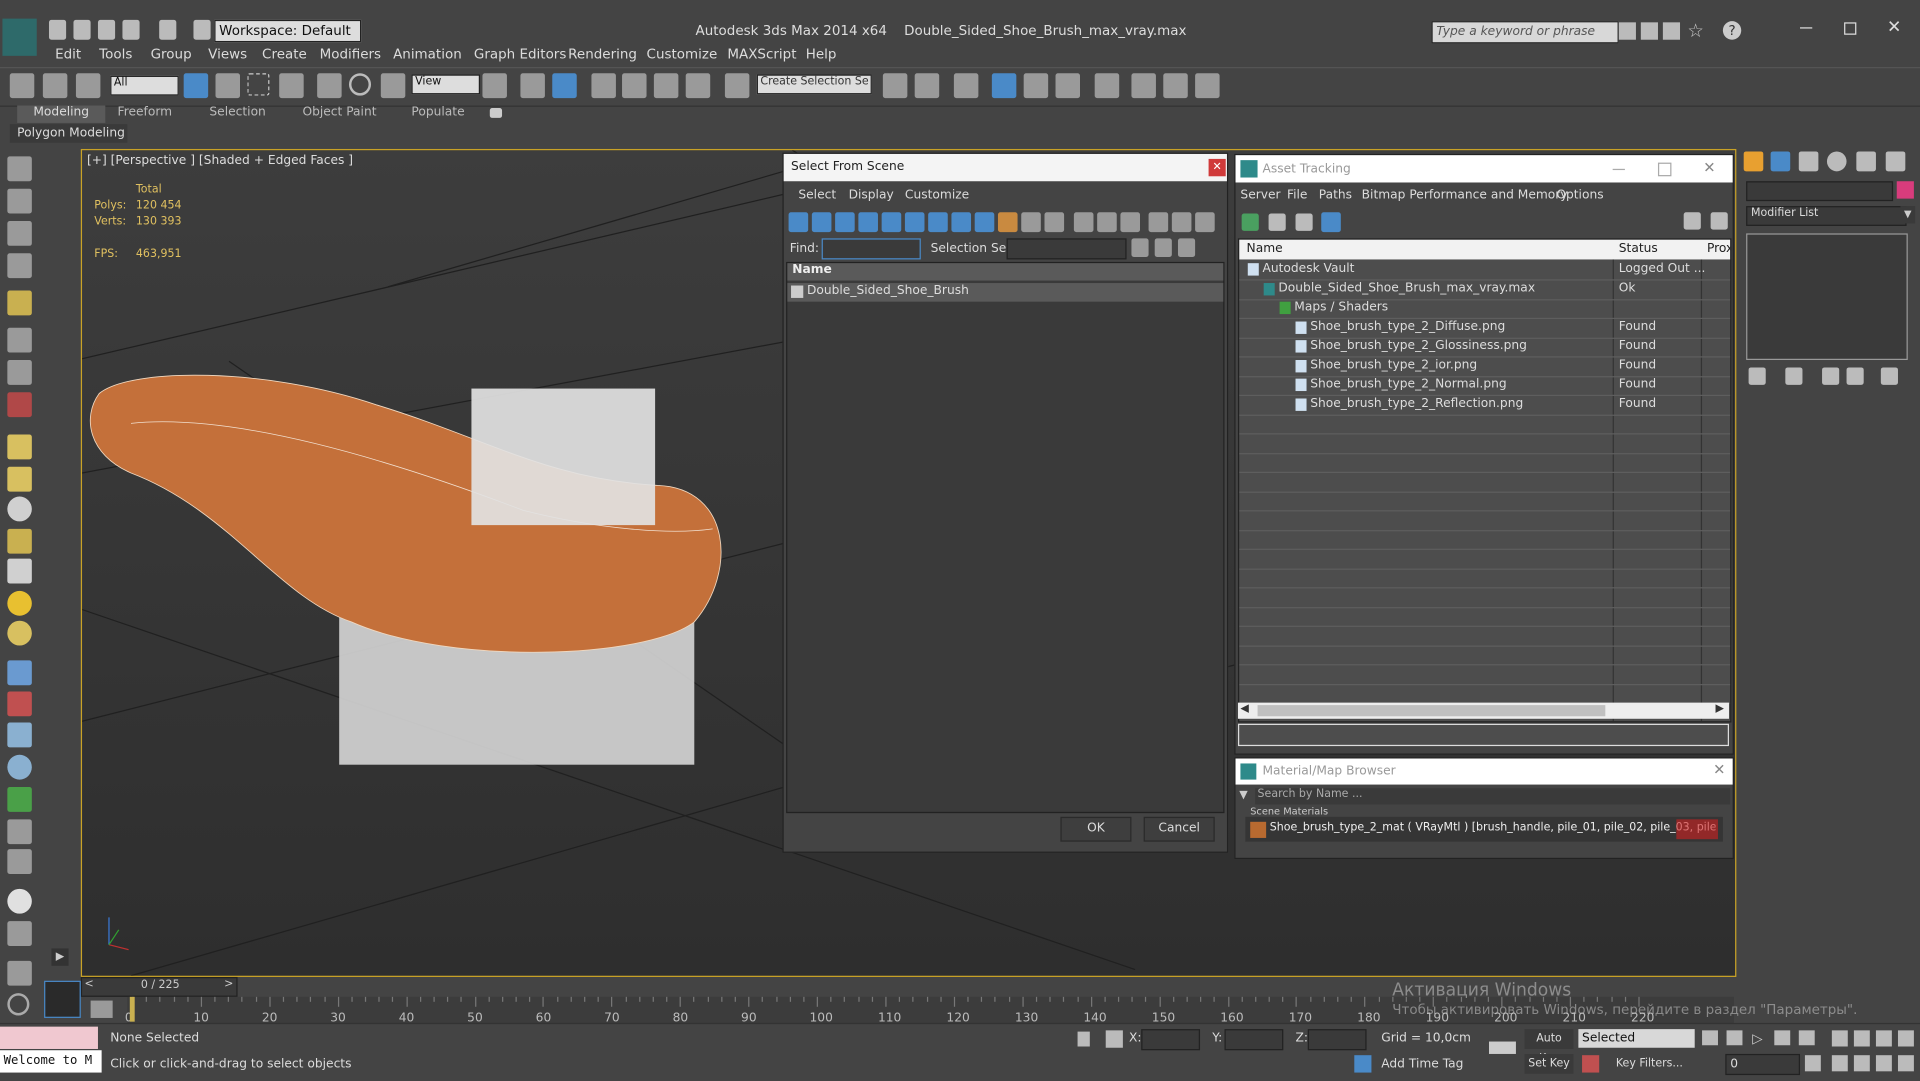 Image resolution: width=1920 pixels, height=1081 pixels. What do you see at coordinates (1254, 1040) in the screenshot?
I see `y-coordinate-field` at bounding box center [1254, 1040].